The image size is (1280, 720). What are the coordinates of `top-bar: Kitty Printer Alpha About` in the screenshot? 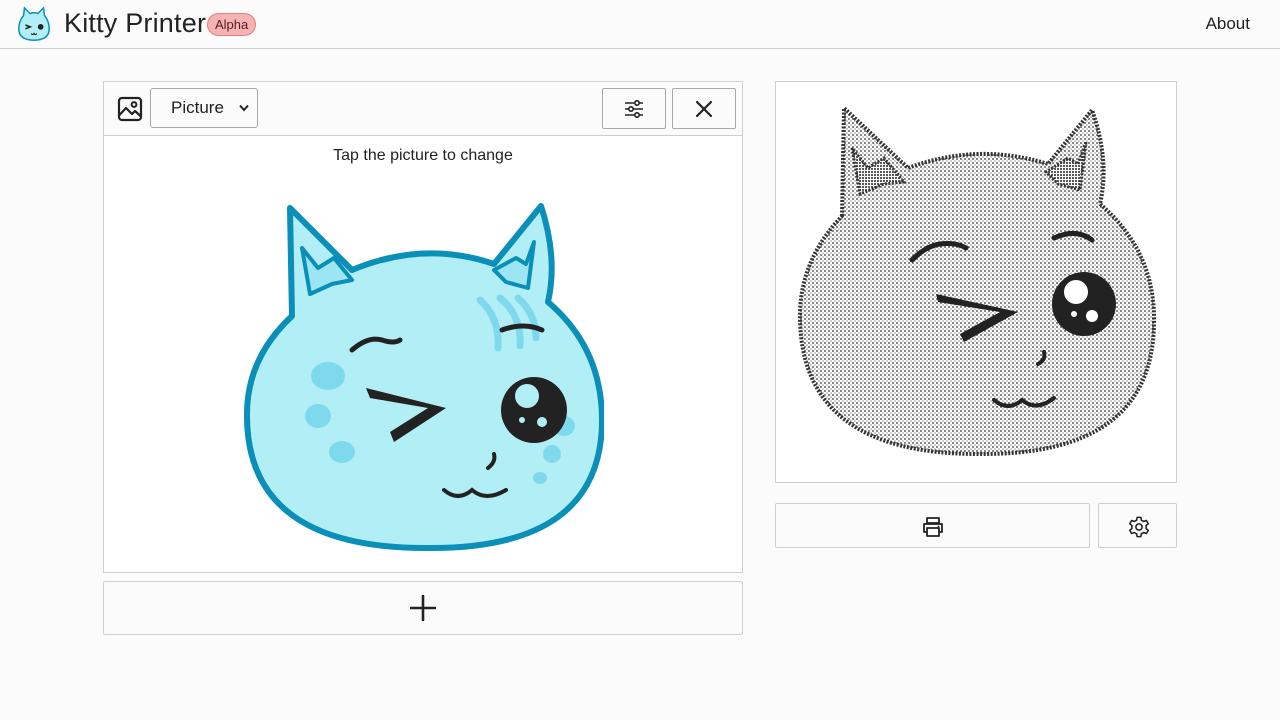 It's located at (640, 24).